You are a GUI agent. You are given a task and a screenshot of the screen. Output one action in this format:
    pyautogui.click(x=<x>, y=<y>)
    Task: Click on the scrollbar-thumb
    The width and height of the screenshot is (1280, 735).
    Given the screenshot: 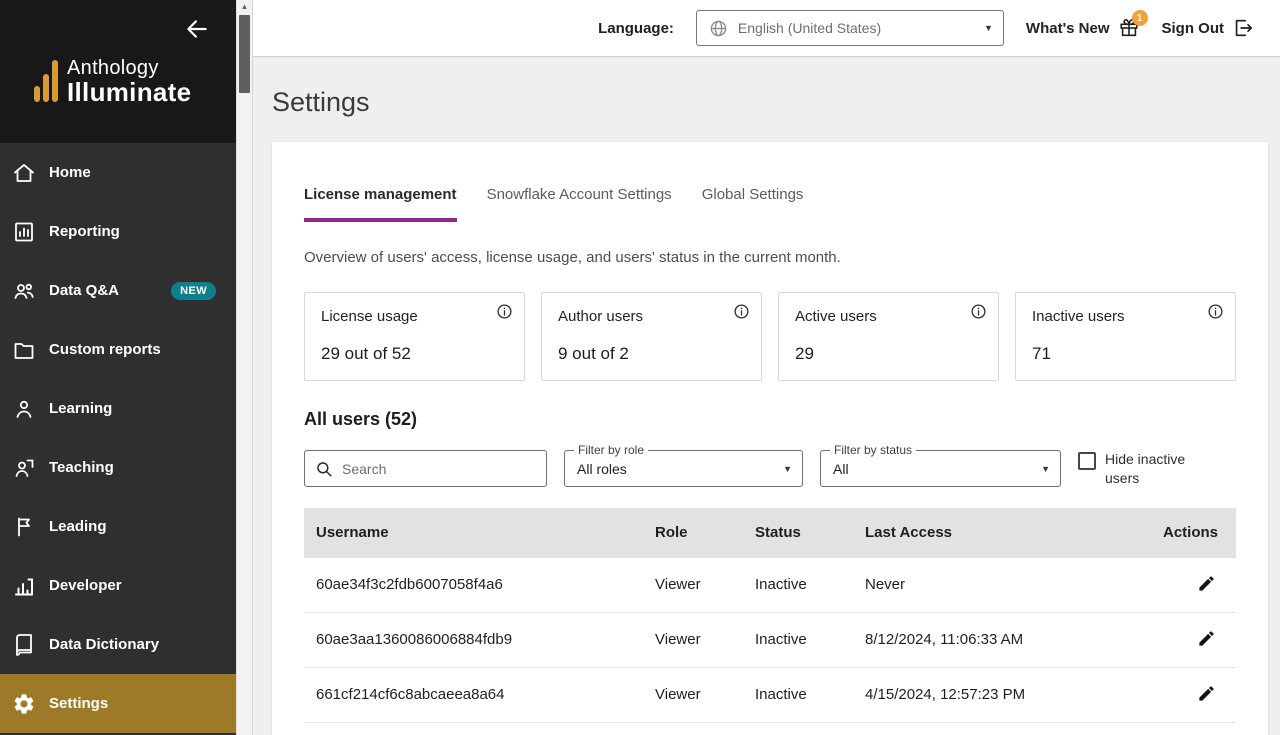 What is the action you would take?
    pyautogui.click(x=244, y=54)
    